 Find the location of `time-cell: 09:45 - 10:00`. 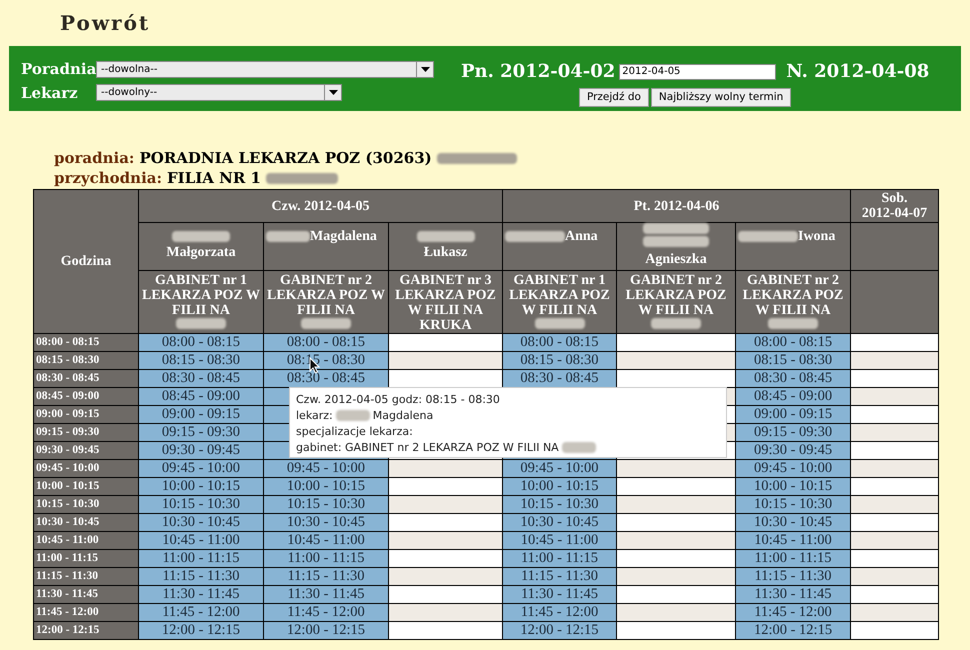

time-cell: 09:45 - 10:00 is located at coordinates (86, 469).